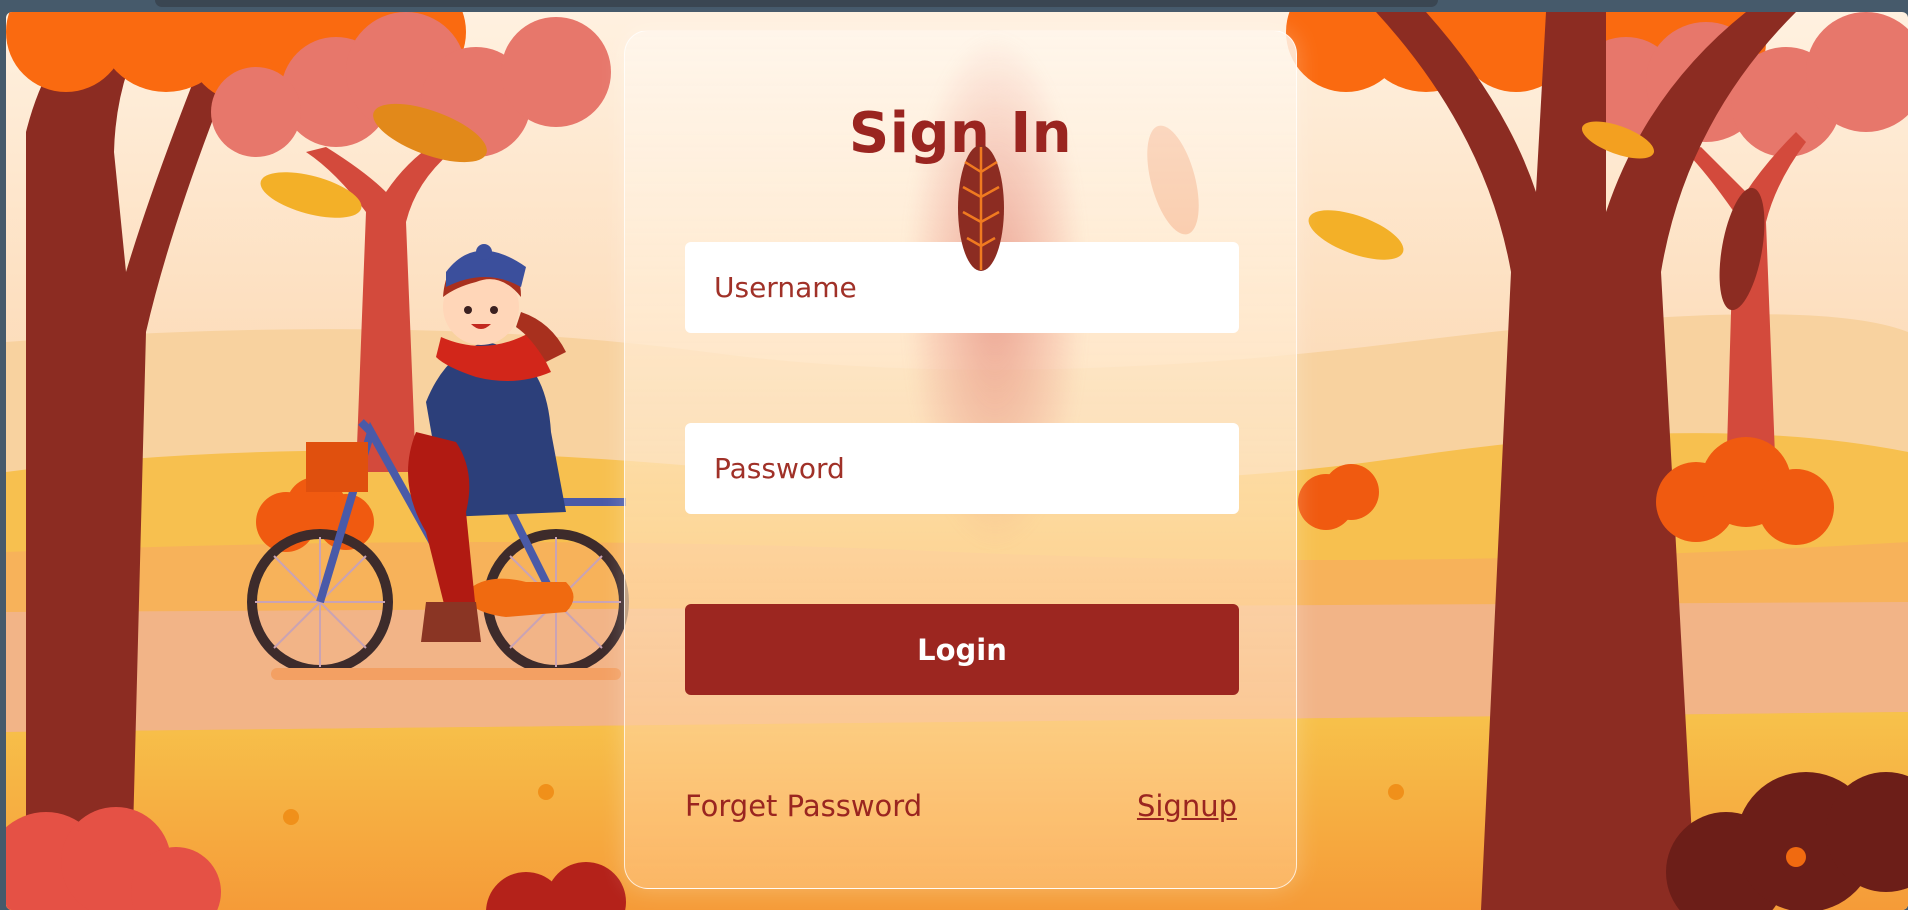 This screenshot has width=1908, height=910. I want to click on forget-password-link: Forget Password, so click(803, 806).